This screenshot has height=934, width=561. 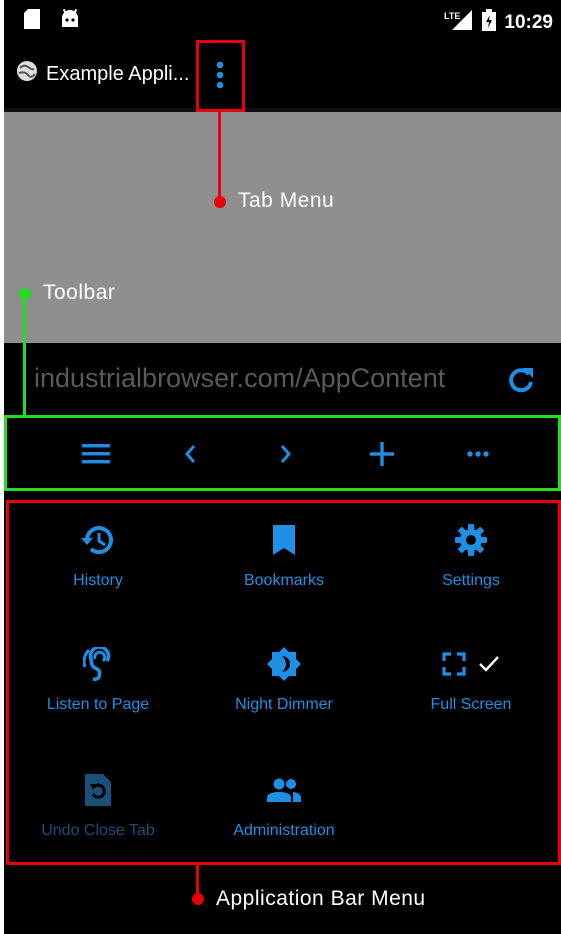 What do you see at coordinates (27, 74) in the screenshot?
I see `globe-icon` at bounding box center [27, 74].